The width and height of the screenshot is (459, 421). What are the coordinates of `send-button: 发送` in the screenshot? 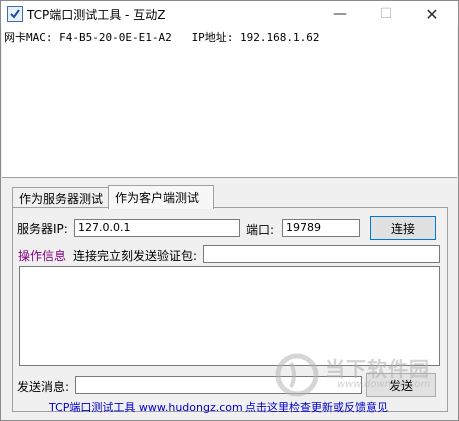 It's located at (401, 385).